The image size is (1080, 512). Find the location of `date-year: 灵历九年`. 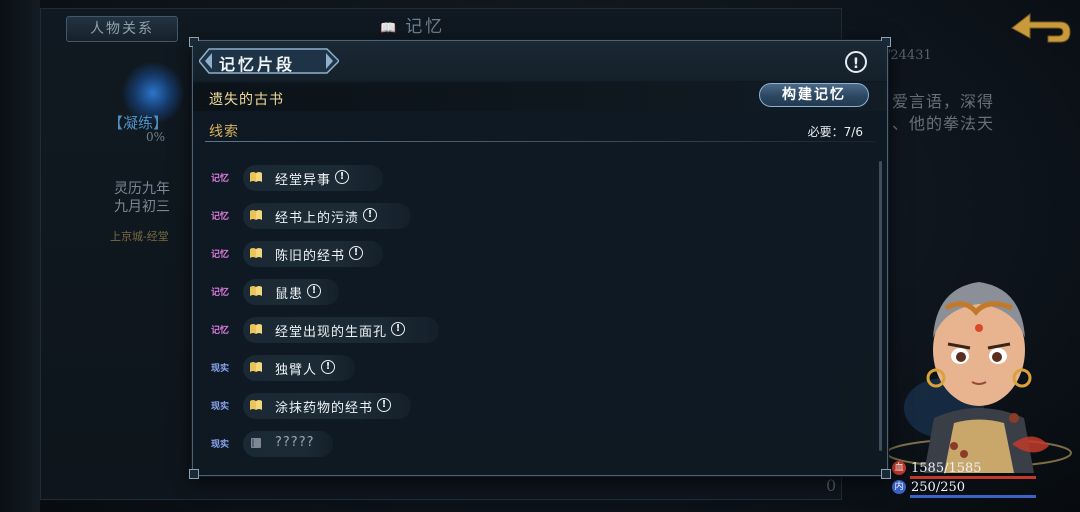

date-year: 灵历九年 is located at coordinates (142, 189).